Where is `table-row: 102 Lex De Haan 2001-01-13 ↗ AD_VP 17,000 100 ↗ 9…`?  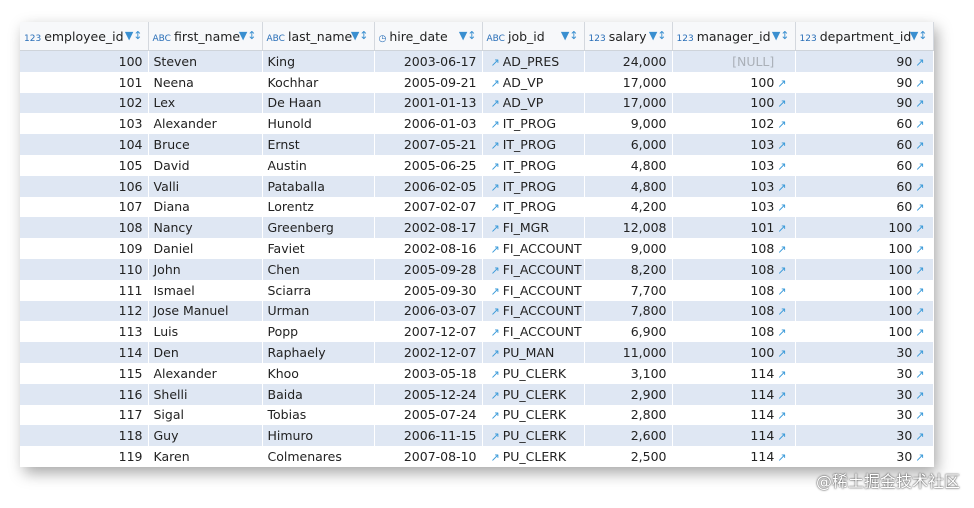
table-row: 102 Lex De Haan 2001-01-13 ↗ AD_VP 17,000 100 ↗ 9… is located at coordinates (477, 103).